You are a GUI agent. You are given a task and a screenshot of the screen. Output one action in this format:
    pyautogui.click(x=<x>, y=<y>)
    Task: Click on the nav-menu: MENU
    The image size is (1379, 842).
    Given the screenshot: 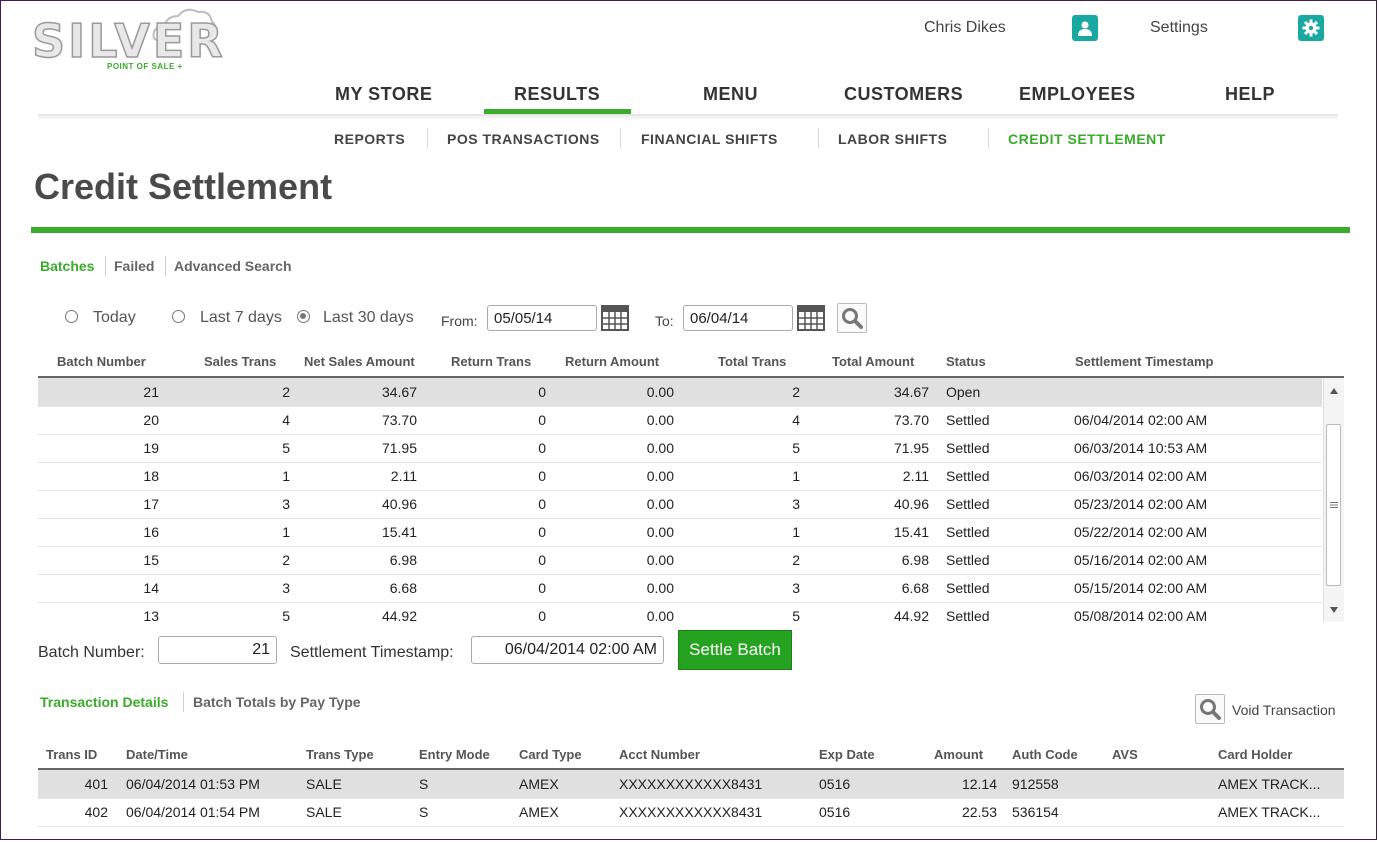 What is the action you would take?
    pyautogui.click(x=730, y=94)
    